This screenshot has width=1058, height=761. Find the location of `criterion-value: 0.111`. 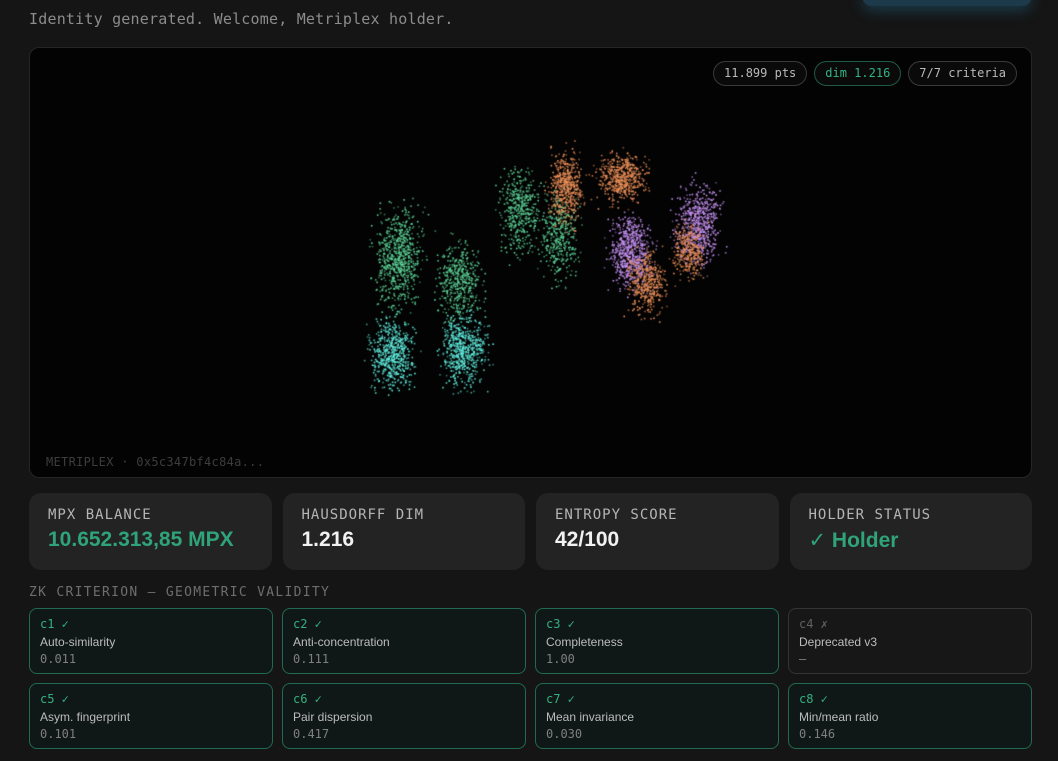

criterion-value: 0.111 is located at coordinates (311, 659).